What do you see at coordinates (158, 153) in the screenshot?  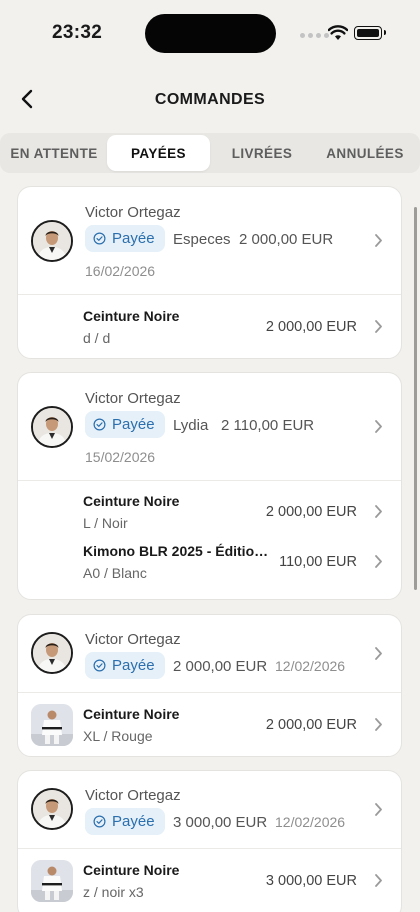 I see `tab-payees: PAYÉES` at bounding box center [158, 153].